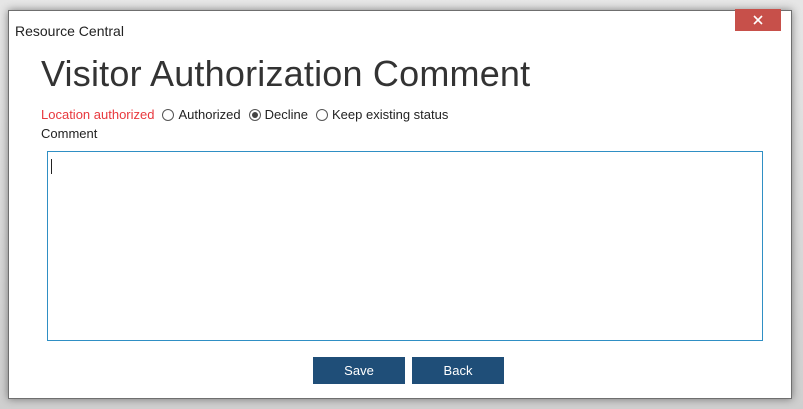 The image size is (803, 409). I want to click on radio-keep-existing-label: Keep existing status, so click(390, 114).